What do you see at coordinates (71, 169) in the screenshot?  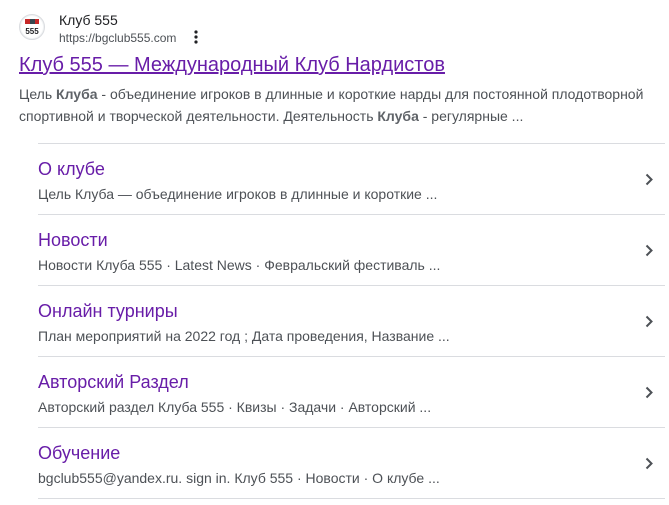 I see `sitelink-title: О клубе` at bounding box center [71, 169].